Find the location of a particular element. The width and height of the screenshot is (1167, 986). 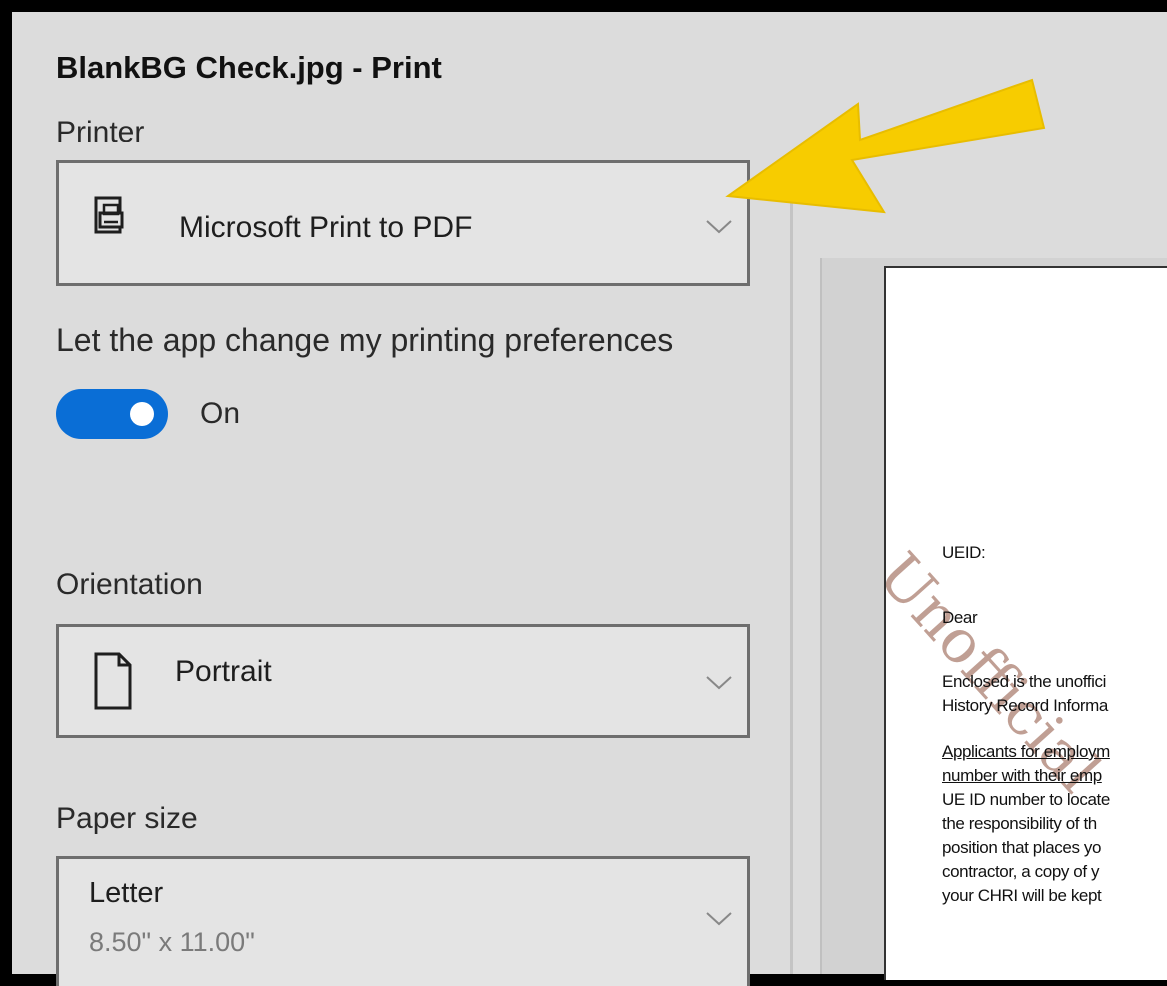

printer-label: Printer is located at coordinates (100, 129).